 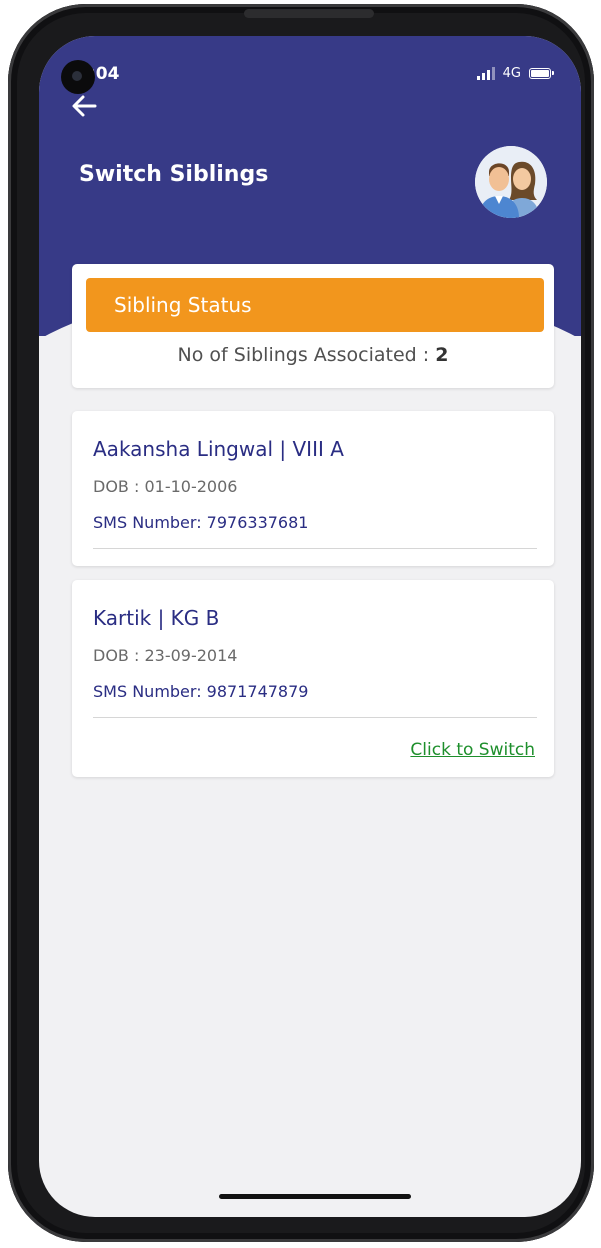 What do you see at coordinates (156, 618) in the screenshot?
I see `sibling-name-class: Kartik | KG B` at bounding box center [156, 618].